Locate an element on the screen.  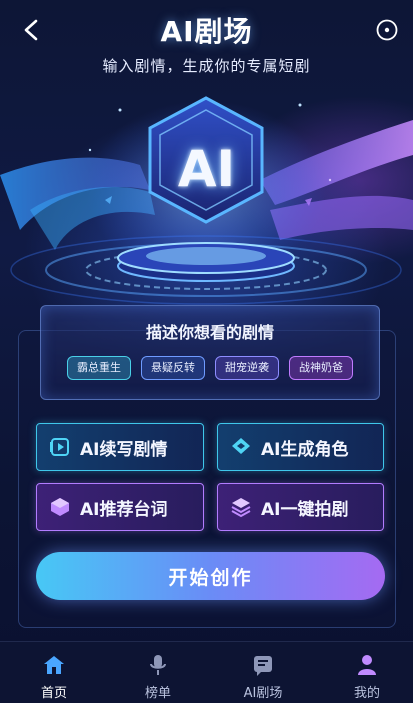
home-icon is located at coordinates (54, 665).